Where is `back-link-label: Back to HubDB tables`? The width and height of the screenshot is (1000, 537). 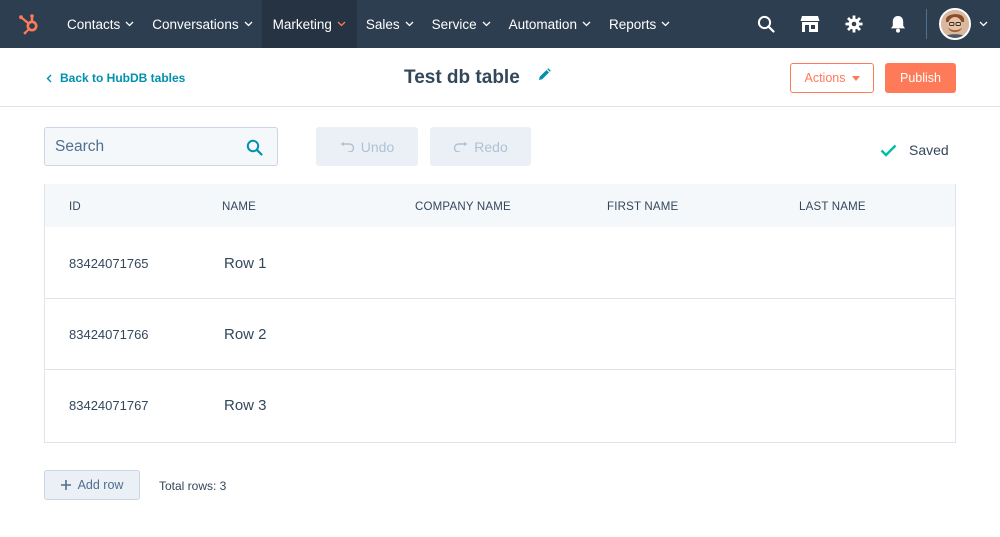 back-link-label: Back to HubDB tables is located at coordinates (123, 78).